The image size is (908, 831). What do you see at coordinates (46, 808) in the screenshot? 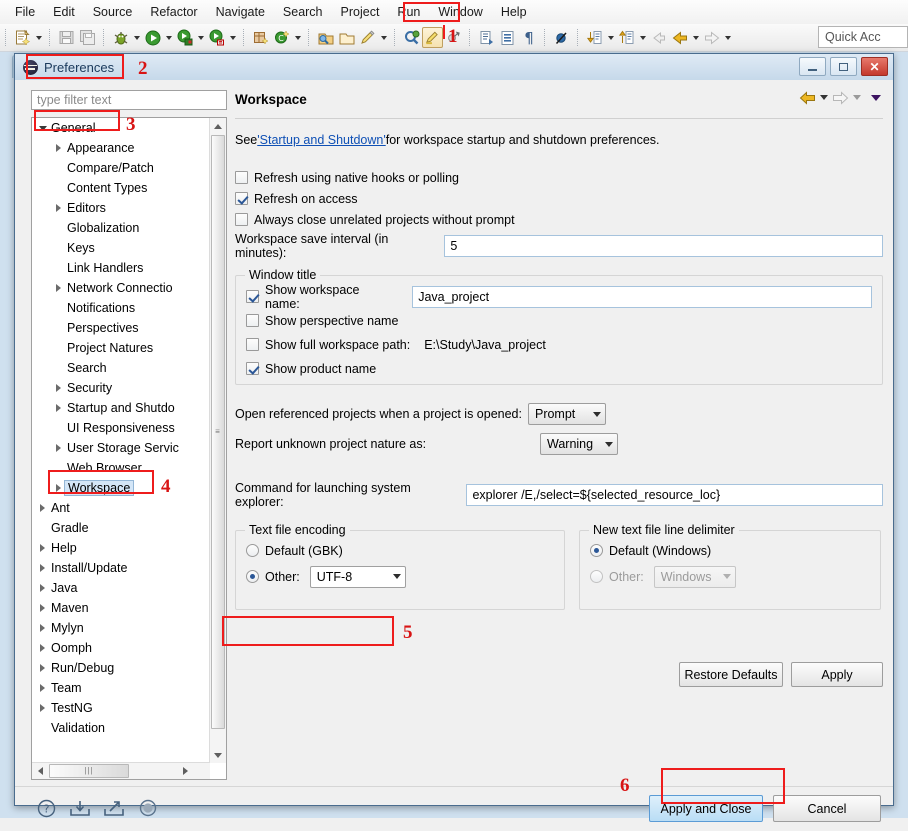
I see `help-icon: ?` at bounding box center [46, 808].